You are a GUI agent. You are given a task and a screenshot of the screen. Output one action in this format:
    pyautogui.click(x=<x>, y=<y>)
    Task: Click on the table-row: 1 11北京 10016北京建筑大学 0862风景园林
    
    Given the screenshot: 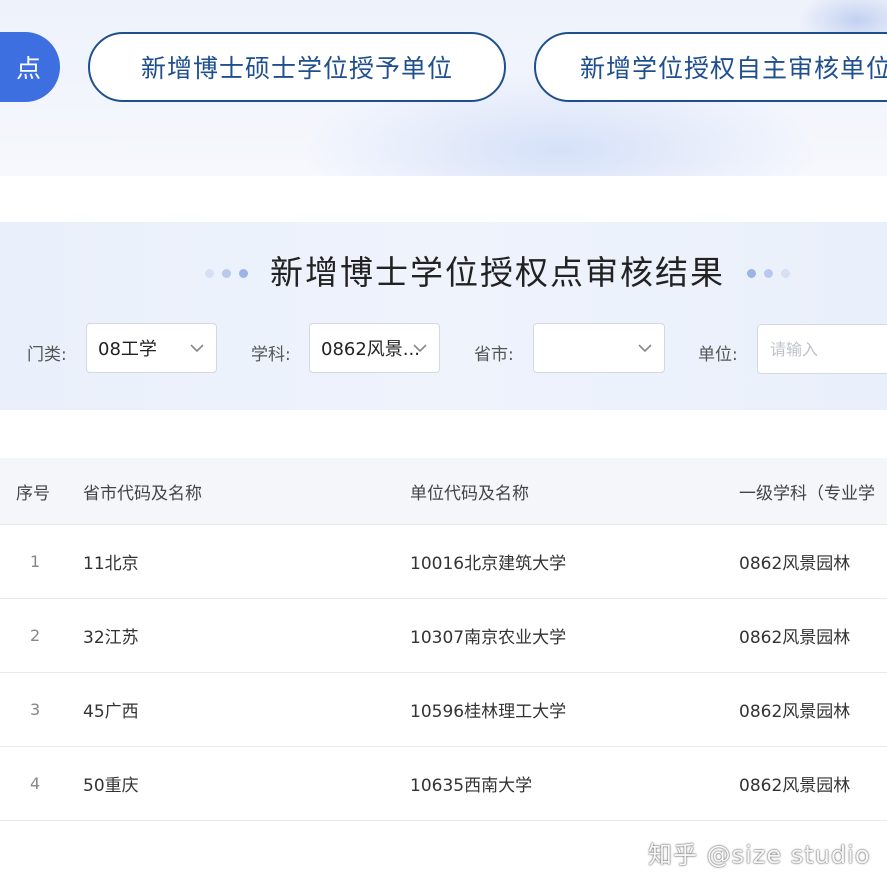 What is the action you would take?
    pyautogui.click(x=443, y=562)
    